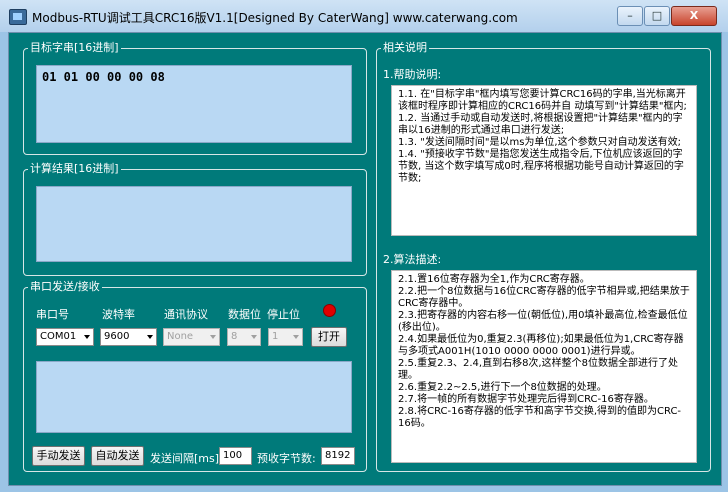 The width and height of the screenshot is (728, 492). What do you see at coordinates (526, 399) in the screenshot?
I see `algo-line: 2.7.将一帧的所有数据字节处理完后得到CRC-16寄存器。` at bounding box center [526, 399].